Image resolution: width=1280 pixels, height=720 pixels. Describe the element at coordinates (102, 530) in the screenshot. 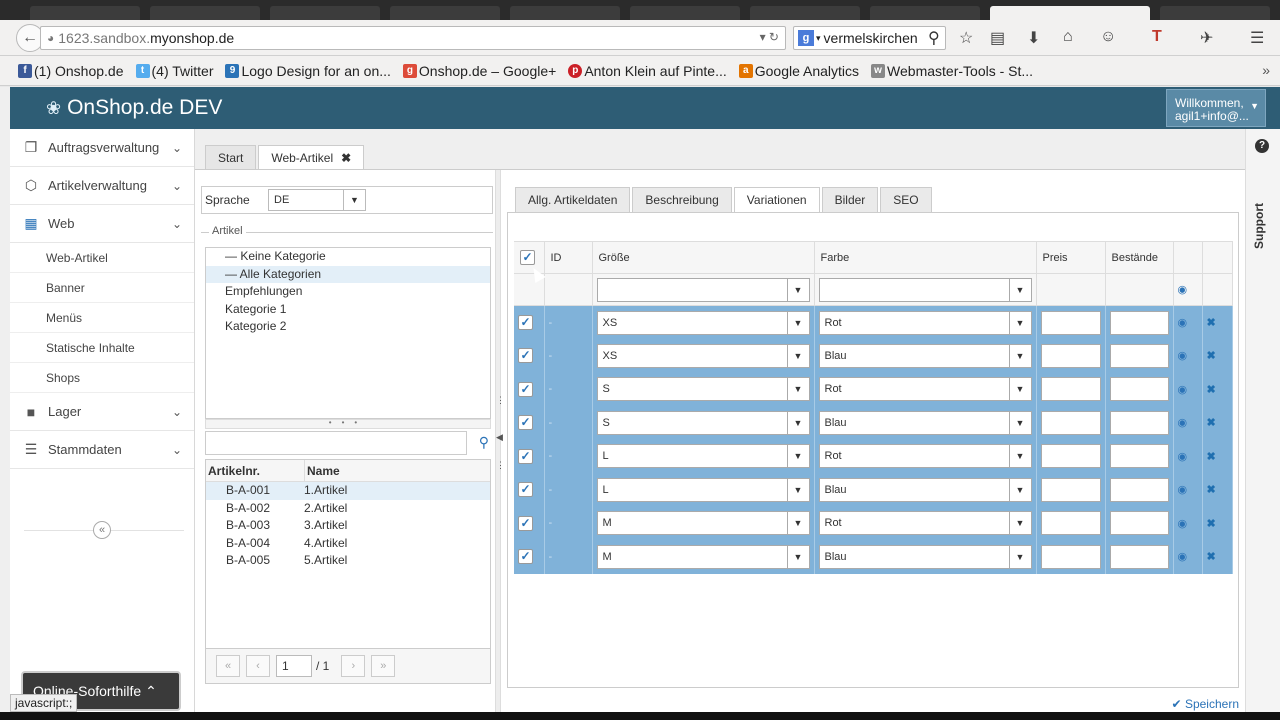

I see `collapse-sidebar-button: «` at that location.